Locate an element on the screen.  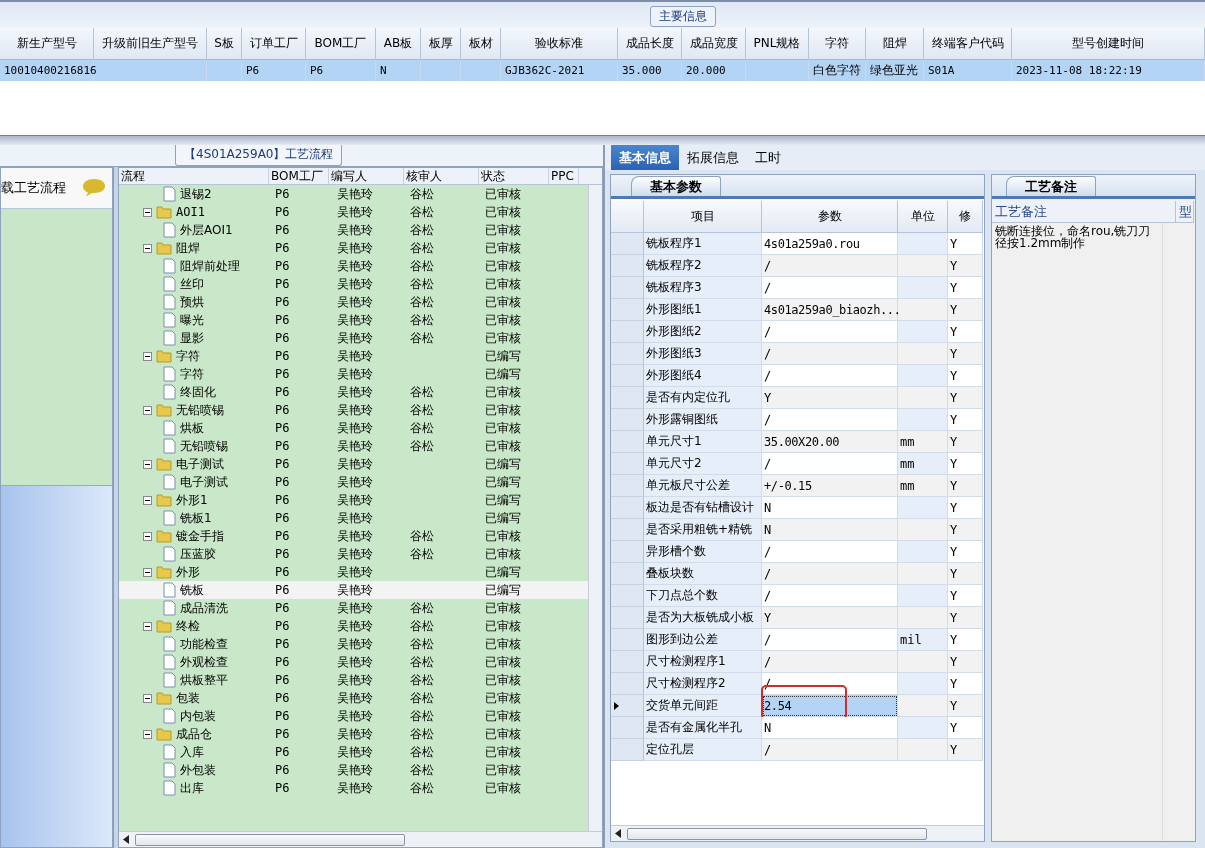
tree-row: 终固化 P6 吴艳玲 谷松 已审核 is located at coordinates (353, 392).